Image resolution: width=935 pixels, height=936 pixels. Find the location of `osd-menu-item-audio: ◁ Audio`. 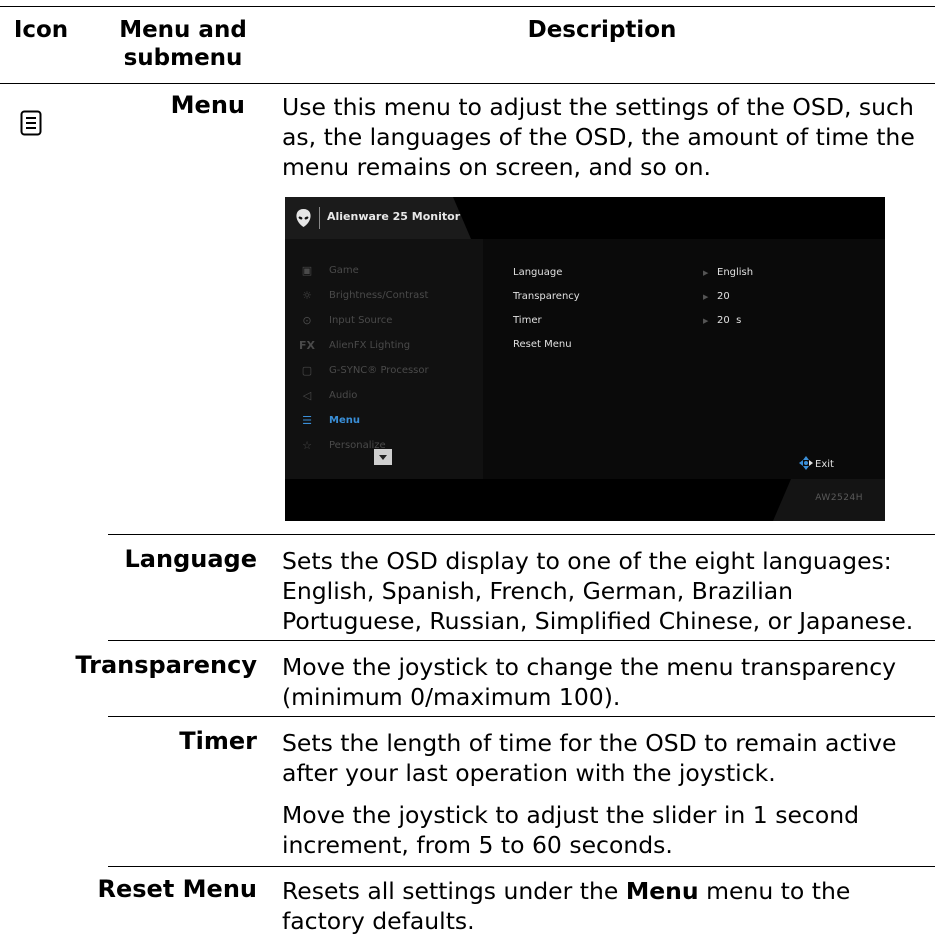

osd-menu-item-audio: ◁ Audio is located at coordinates (389, 397).